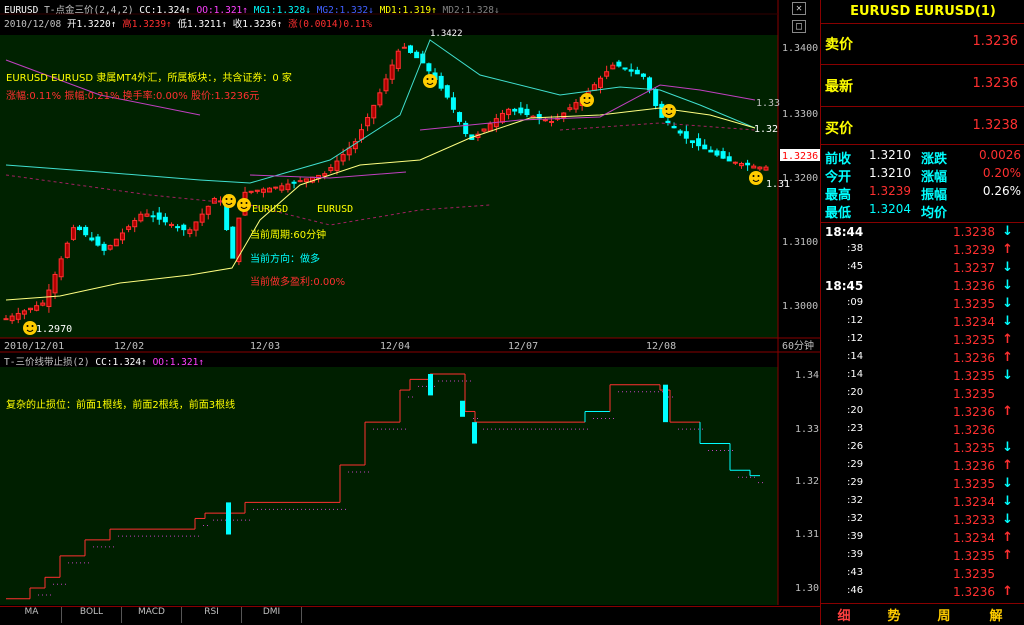 The height and width of the screenshot is (625, 1024). Describe the element at coordinates (1001, 173) in the screenshot. I see `stat-value: 0.20%` at that location.